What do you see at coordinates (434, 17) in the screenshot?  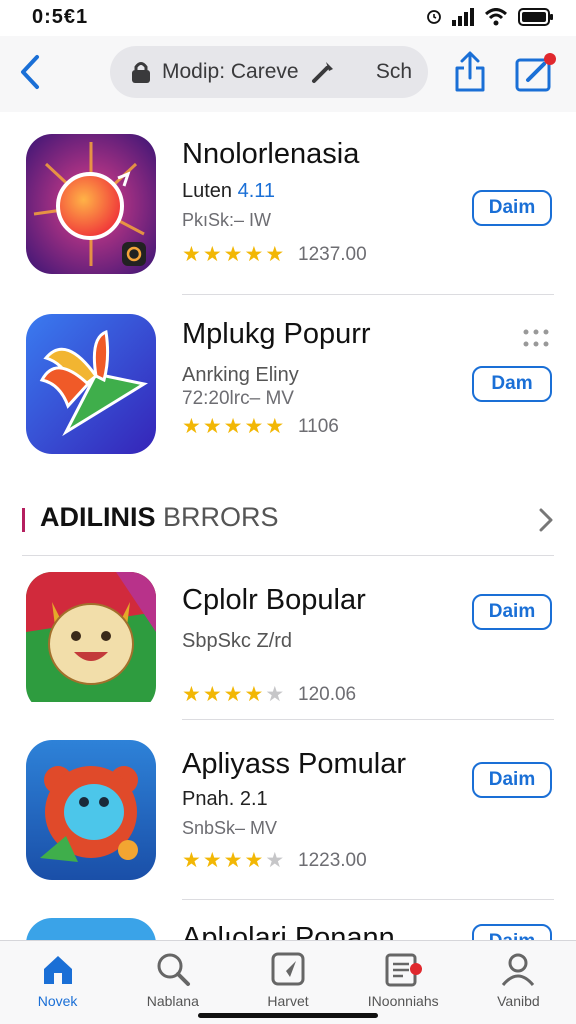 I see `alarm-icon` at bounding box center [434, 17].